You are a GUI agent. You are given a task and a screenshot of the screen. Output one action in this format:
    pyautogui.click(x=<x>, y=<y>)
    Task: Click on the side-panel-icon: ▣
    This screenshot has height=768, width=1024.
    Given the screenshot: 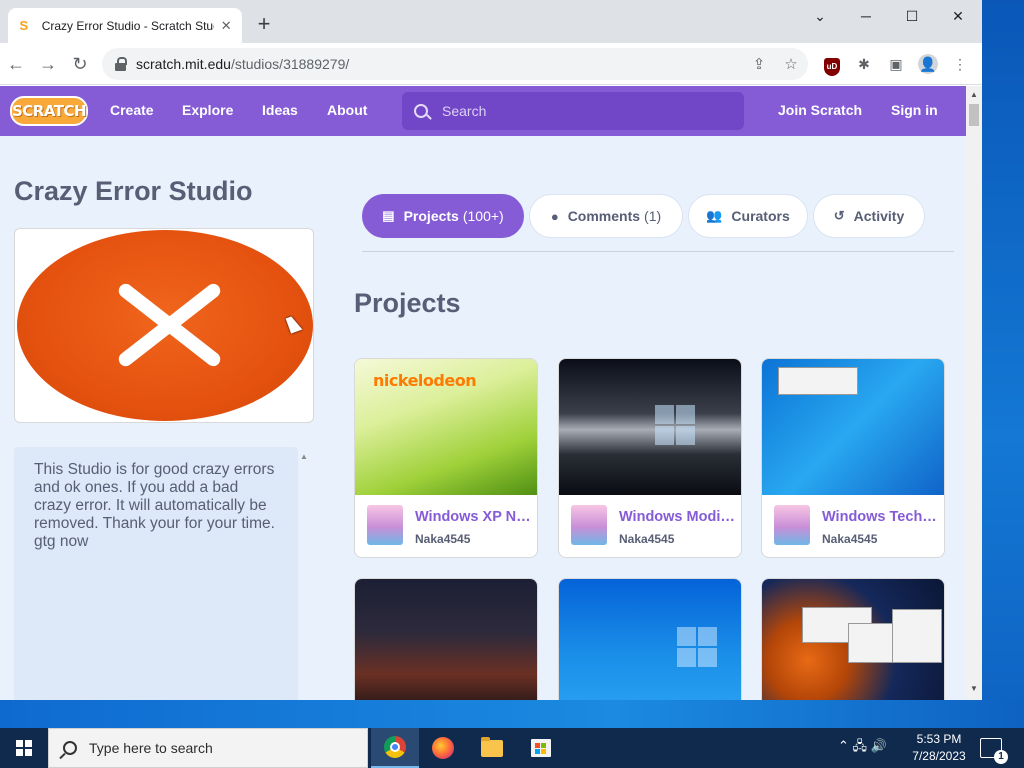 What is the action you would take?
    pyautogui.click(x=896, y=64)
    